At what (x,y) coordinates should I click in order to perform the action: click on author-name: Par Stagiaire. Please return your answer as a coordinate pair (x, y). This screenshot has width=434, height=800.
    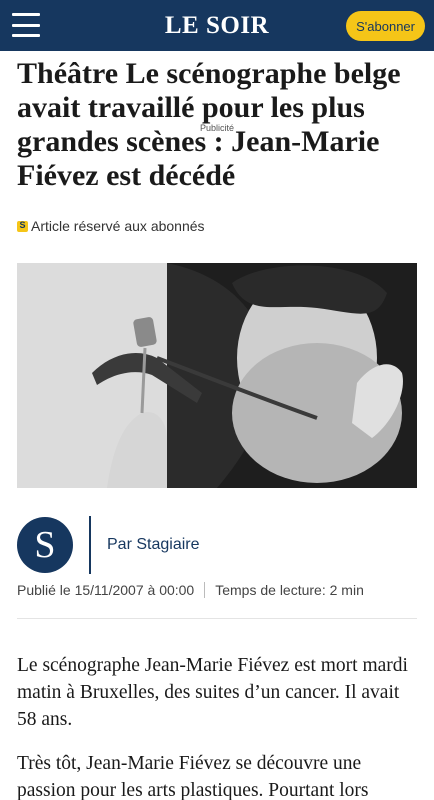
    Looking at the image, I should click on (153, 545).